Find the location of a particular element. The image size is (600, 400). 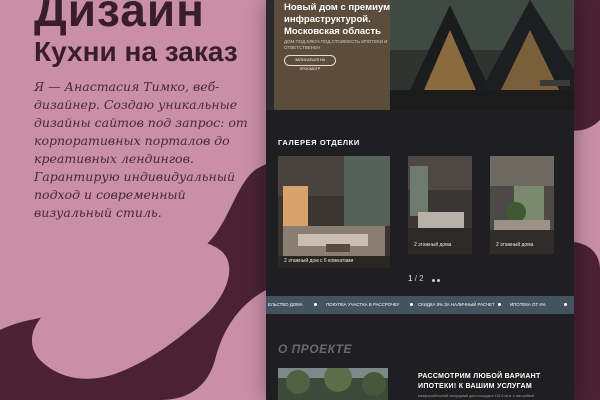

pager-current: 1 is located at coordinates (410, 278).